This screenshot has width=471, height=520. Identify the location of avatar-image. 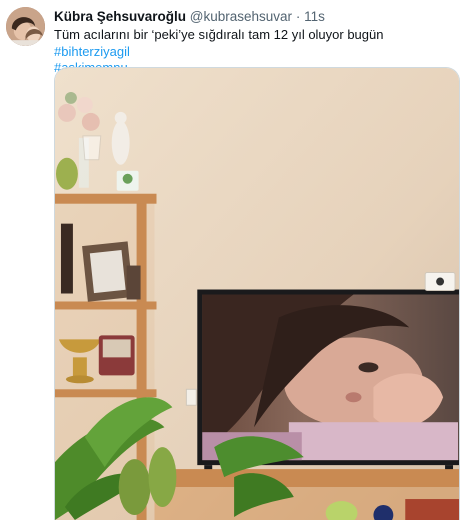
(25, 26).